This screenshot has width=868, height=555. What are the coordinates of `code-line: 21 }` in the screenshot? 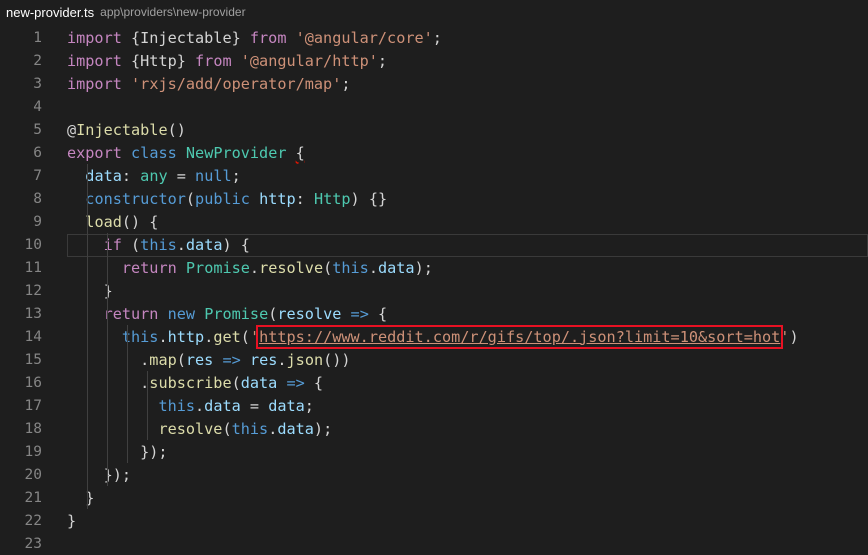 It's located at (434, 497).